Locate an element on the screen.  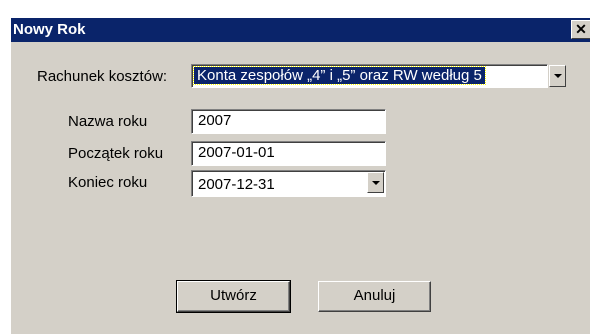
close-icon: ✕ is located at coordinates (581, 29).